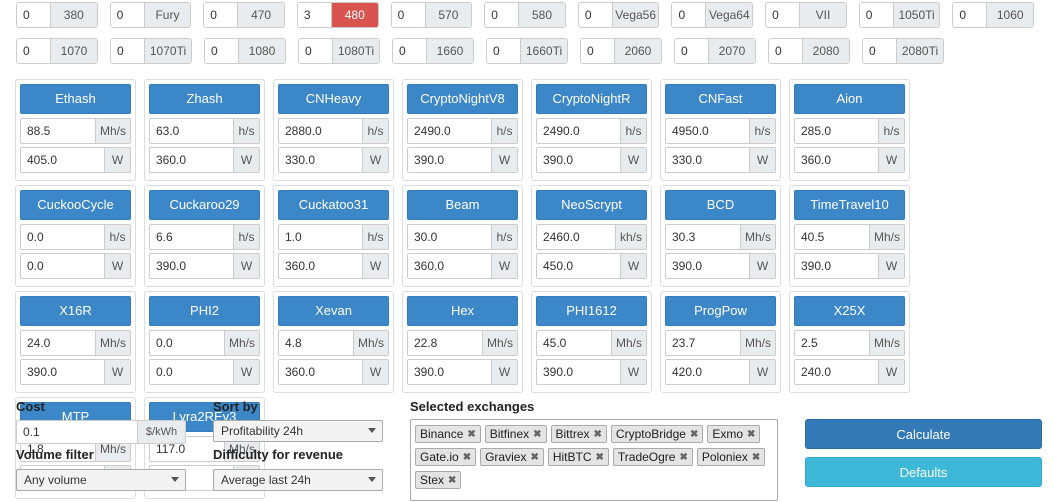  I want to click on gpu-label: VII, so click(823, 15).